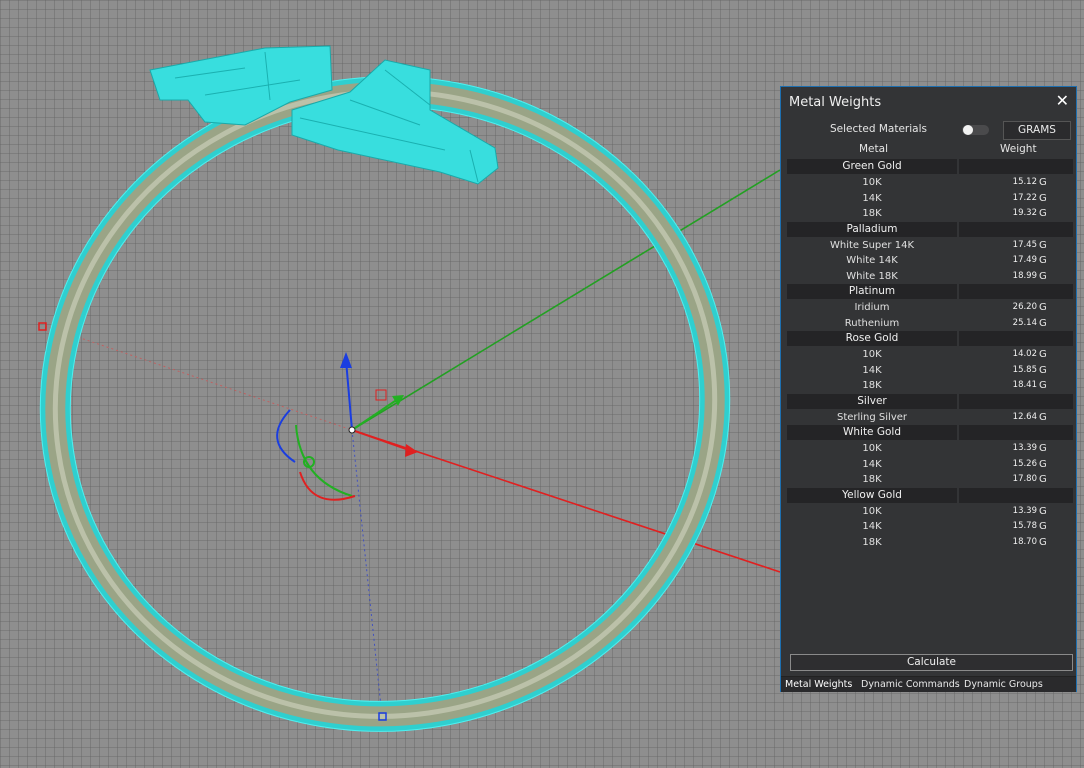 The image size is (1084, 768). Describe the element at coordinates (1024, 369) in the screenshot. I see `weight-value: 15.85` at that location.